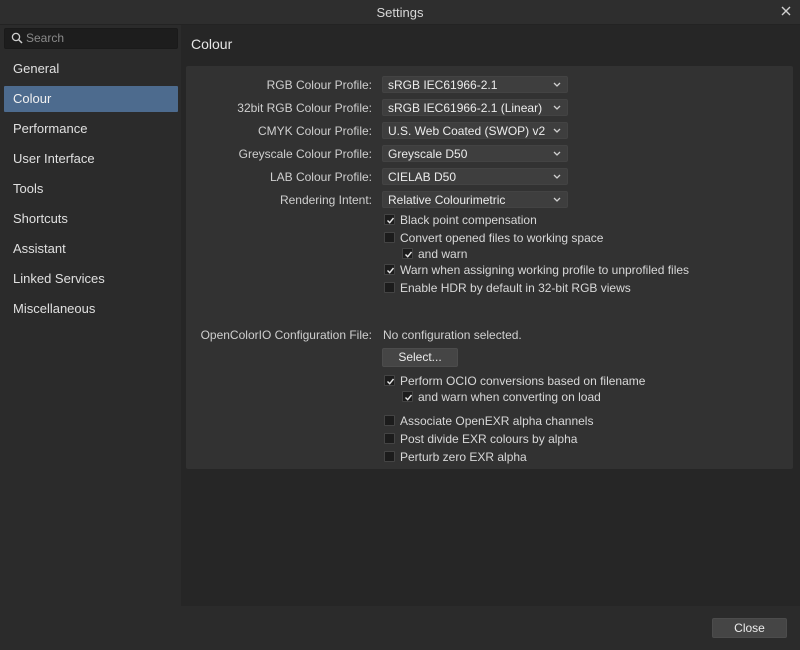  I want to click on sidebar-item-colour: Colour, so click(91, 99).